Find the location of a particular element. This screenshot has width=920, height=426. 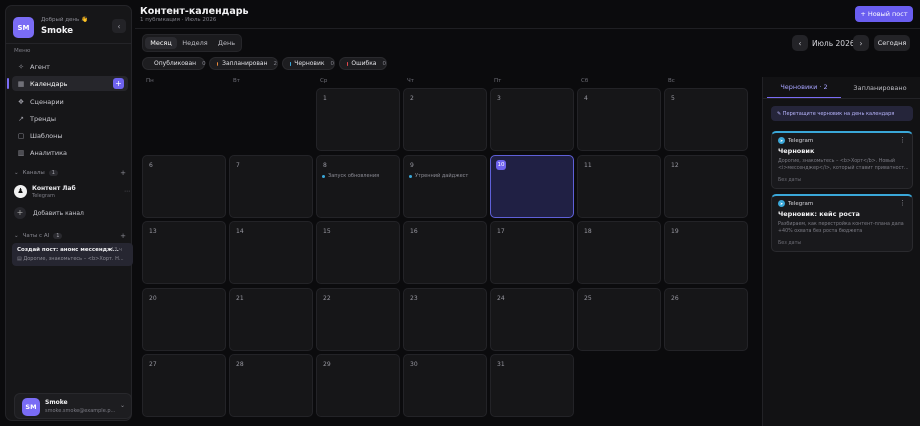

greeting: Добрый день 👋 is located at coordinates (64, 20).